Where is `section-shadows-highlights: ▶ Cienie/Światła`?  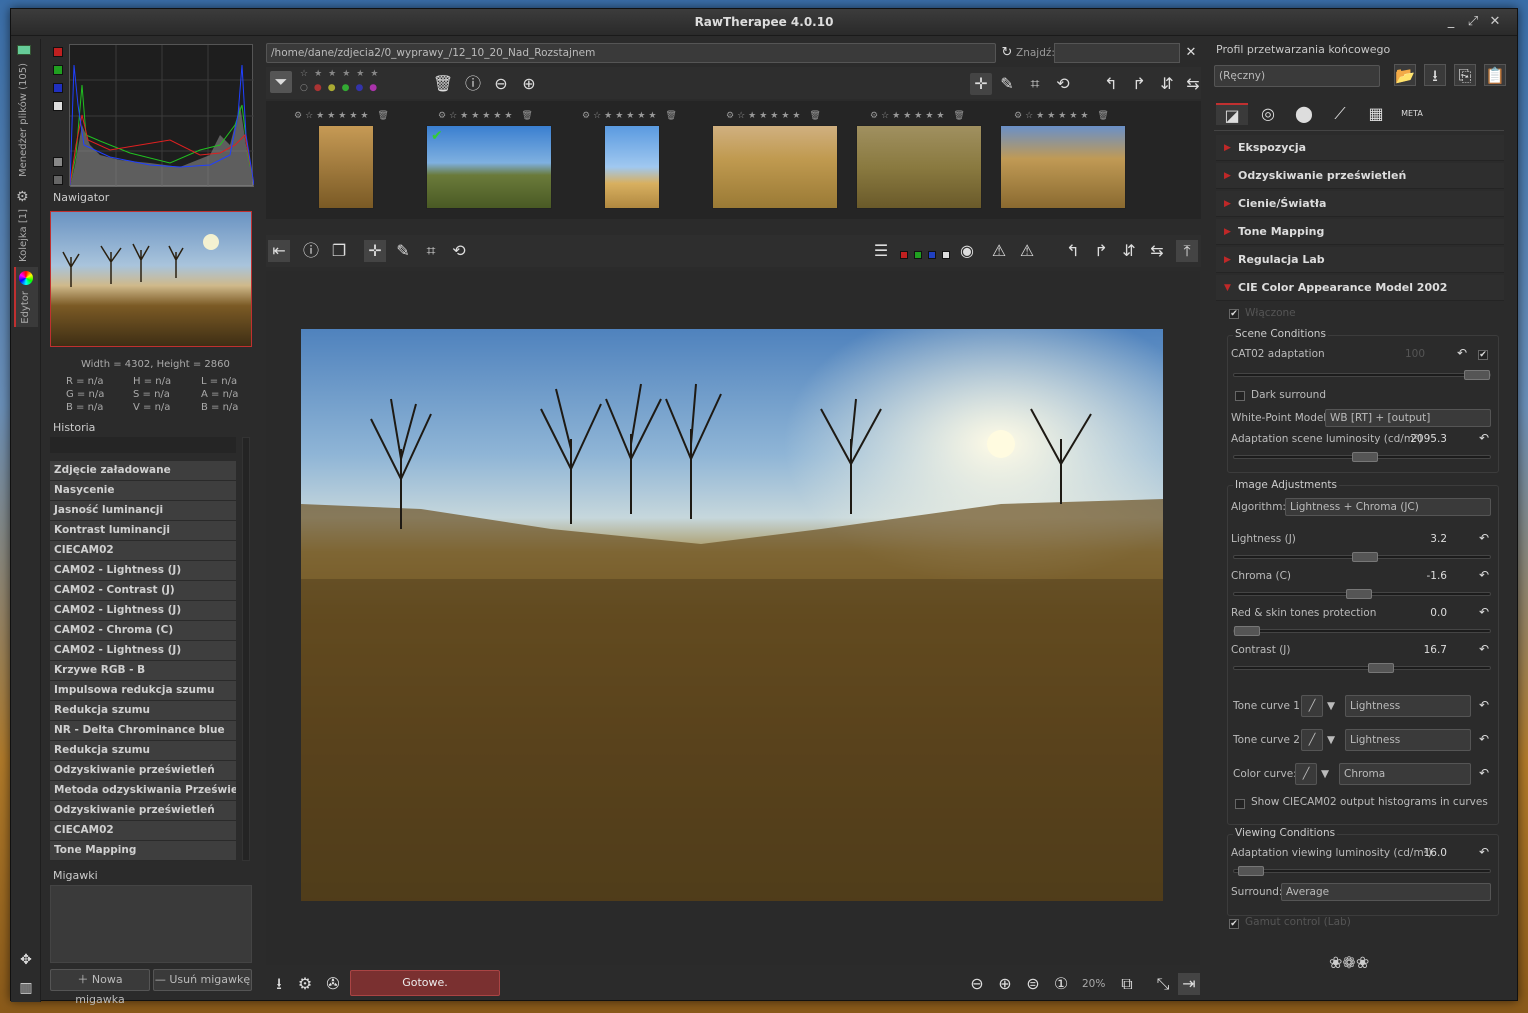 section-shadows-highlights: ▶ Cienie/Światła is located at coordinates (1360, 204).